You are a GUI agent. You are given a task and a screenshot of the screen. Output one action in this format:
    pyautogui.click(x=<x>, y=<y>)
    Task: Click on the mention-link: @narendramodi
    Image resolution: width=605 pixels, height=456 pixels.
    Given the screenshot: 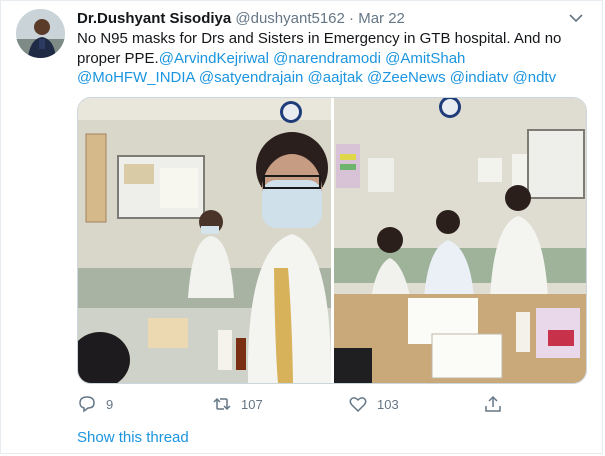 What is the action you would take?
    pyautogui.click(x=327, y=58)
    